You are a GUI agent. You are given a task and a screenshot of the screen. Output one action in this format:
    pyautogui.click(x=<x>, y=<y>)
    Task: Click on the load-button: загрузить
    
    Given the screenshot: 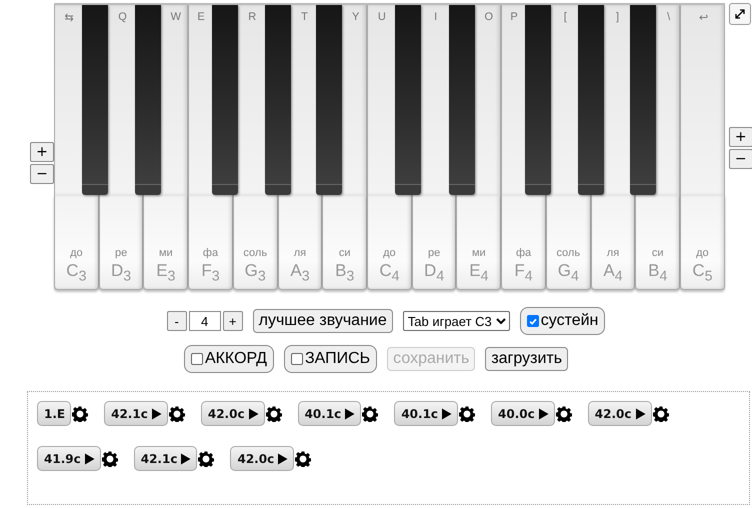 What is the action you would take?
    pyautogui.click(x=526, y=359)
    